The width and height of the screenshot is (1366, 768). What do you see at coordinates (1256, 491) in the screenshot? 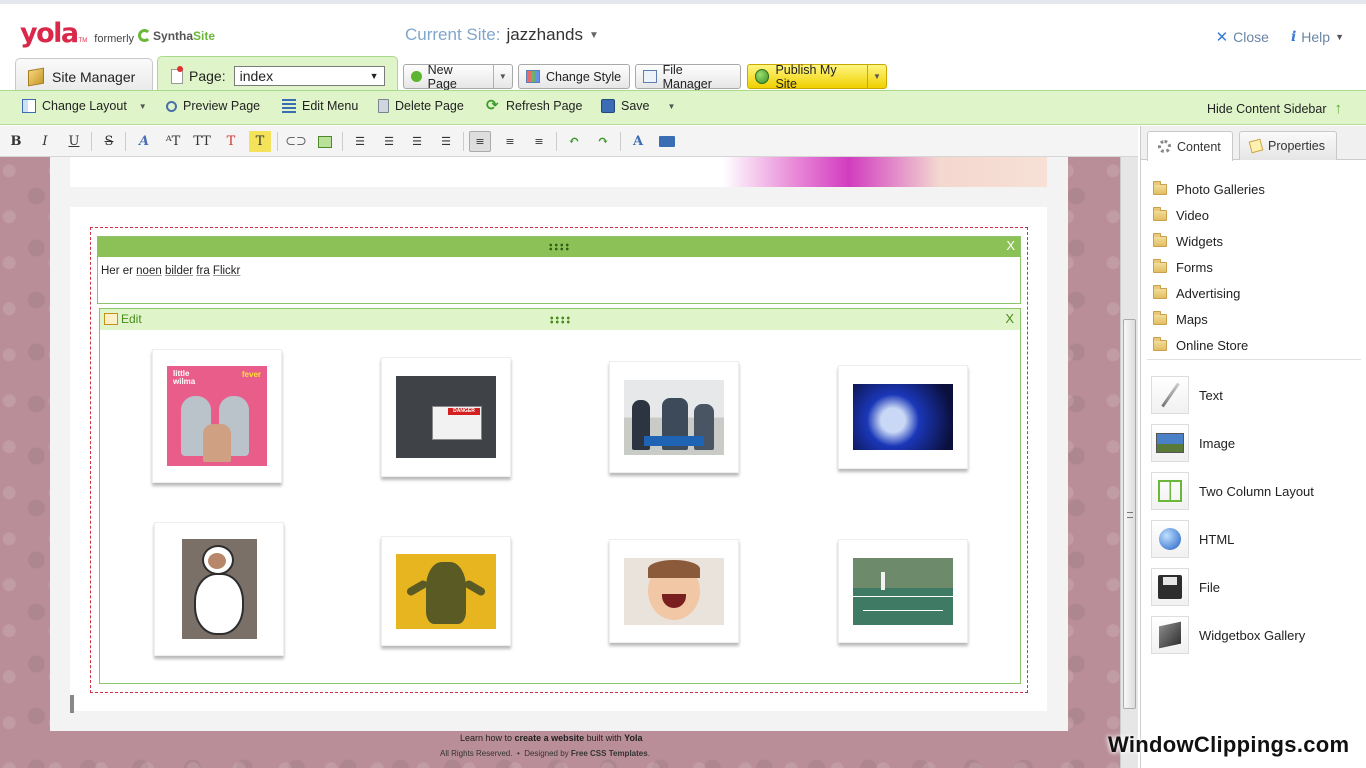
I see `element-two-column-layout: Two Column Layout` at bounding box center [1256, 491].